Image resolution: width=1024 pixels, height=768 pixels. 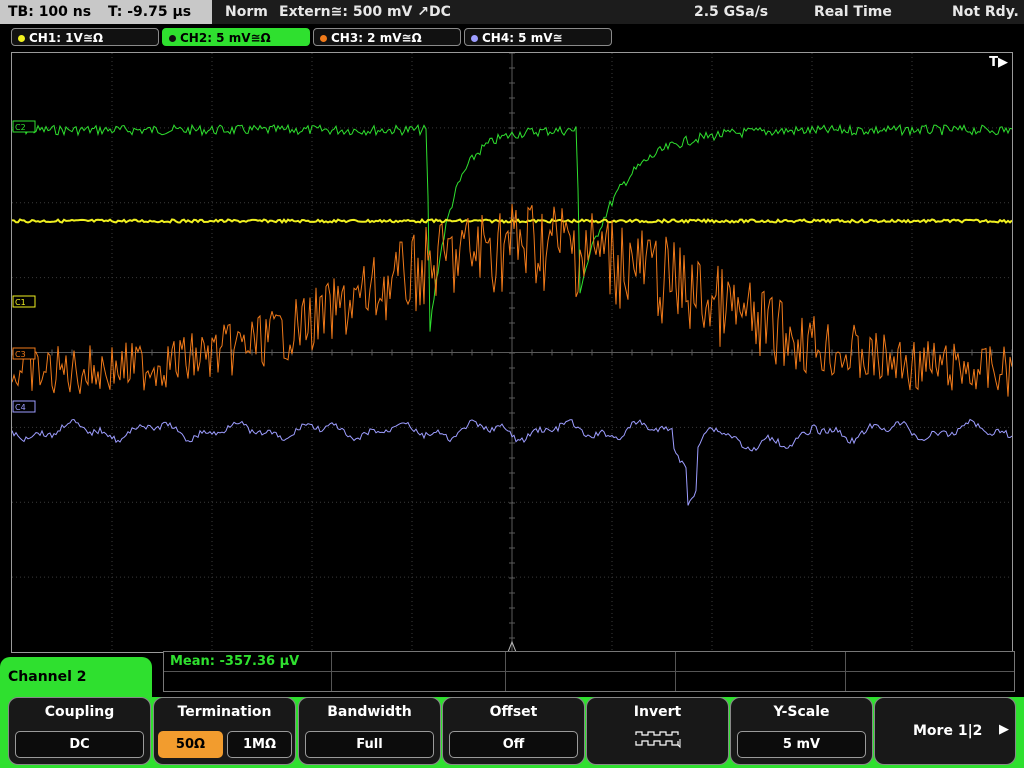 I want to click on channel-tab-label: CH4: 5 mV≅, so click(x=522, y=38).